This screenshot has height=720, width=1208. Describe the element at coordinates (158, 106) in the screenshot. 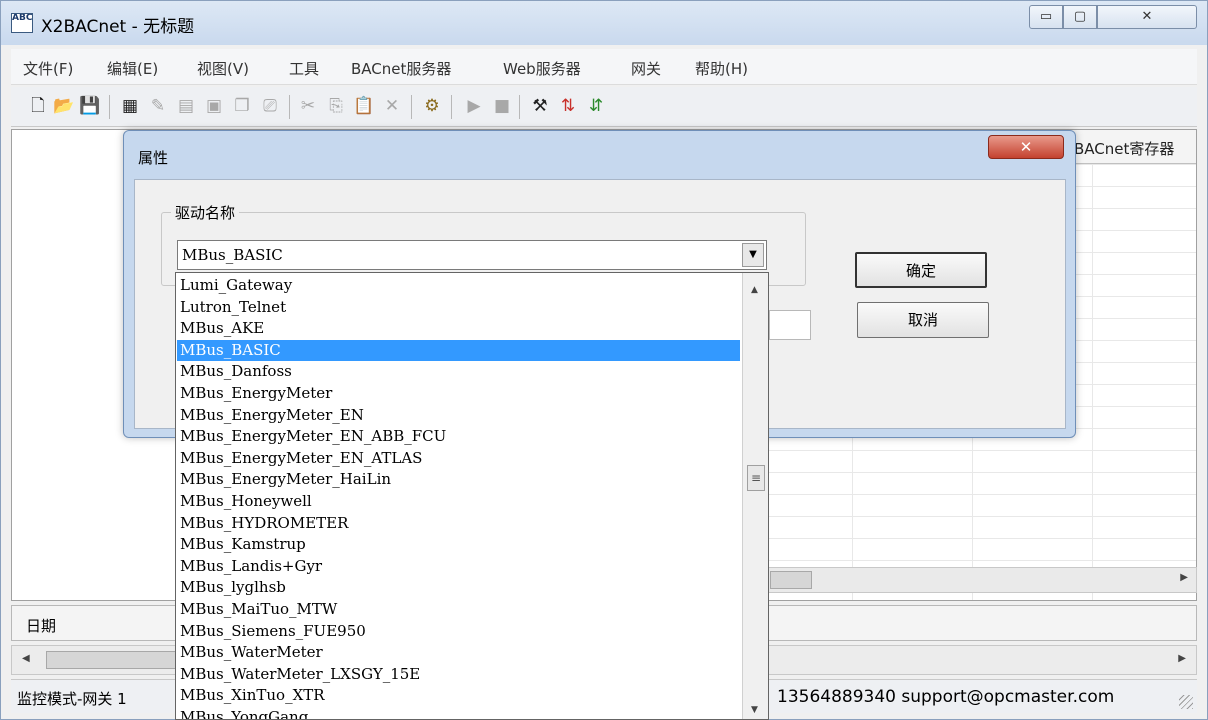

I see `tag-icon: ✎` at that location.